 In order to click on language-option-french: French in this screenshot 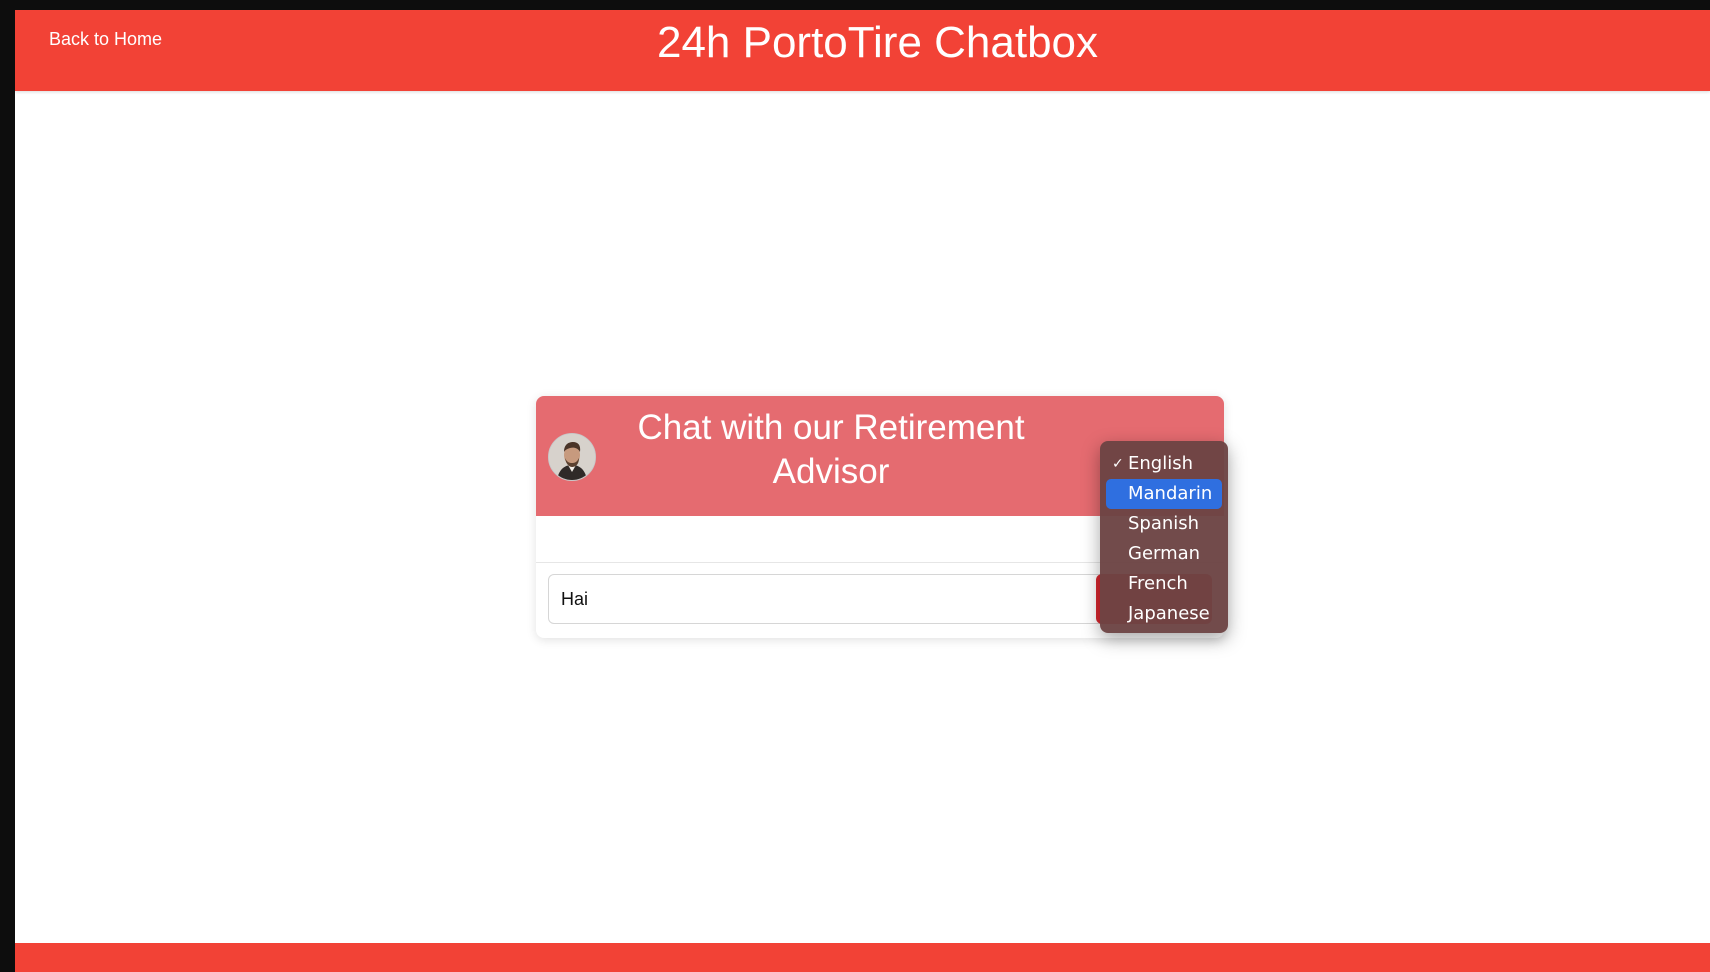, I will do `click(1164, 584)`.